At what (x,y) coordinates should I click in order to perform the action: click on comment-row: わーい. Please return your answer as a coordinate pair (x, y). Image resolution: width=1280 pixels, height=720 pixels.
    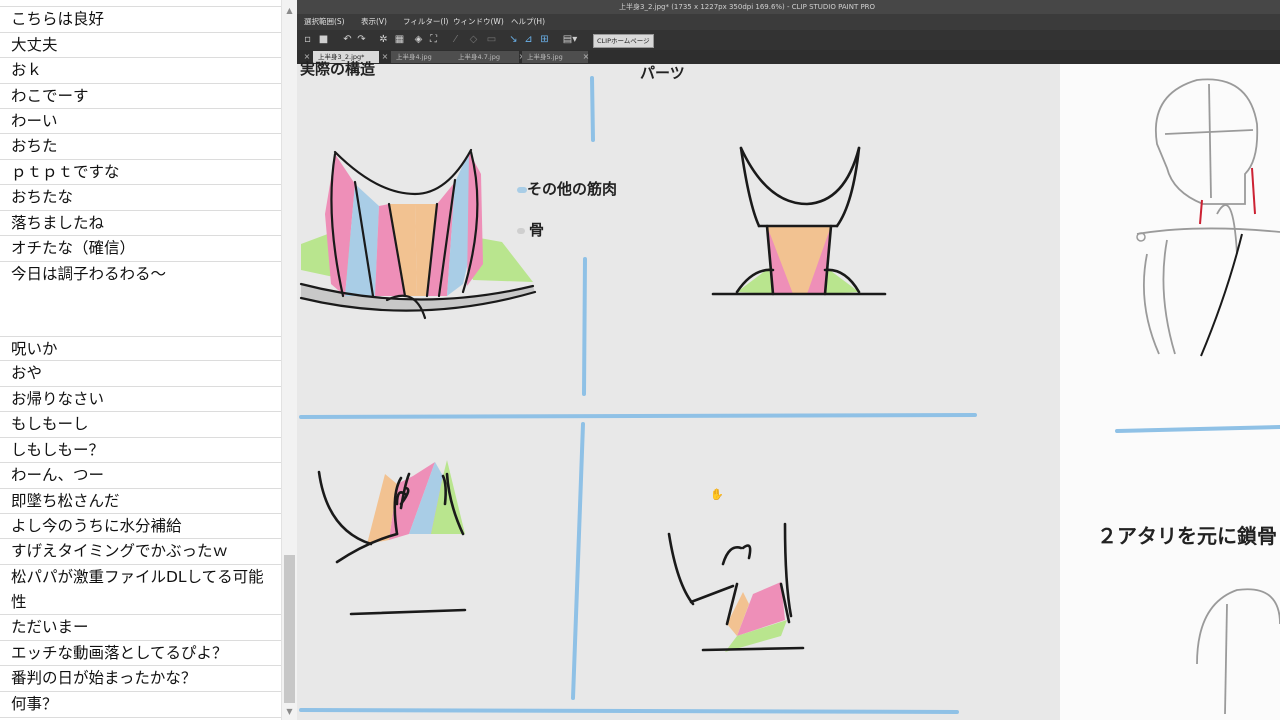
    Looking at the image, I should click on (140, 121).